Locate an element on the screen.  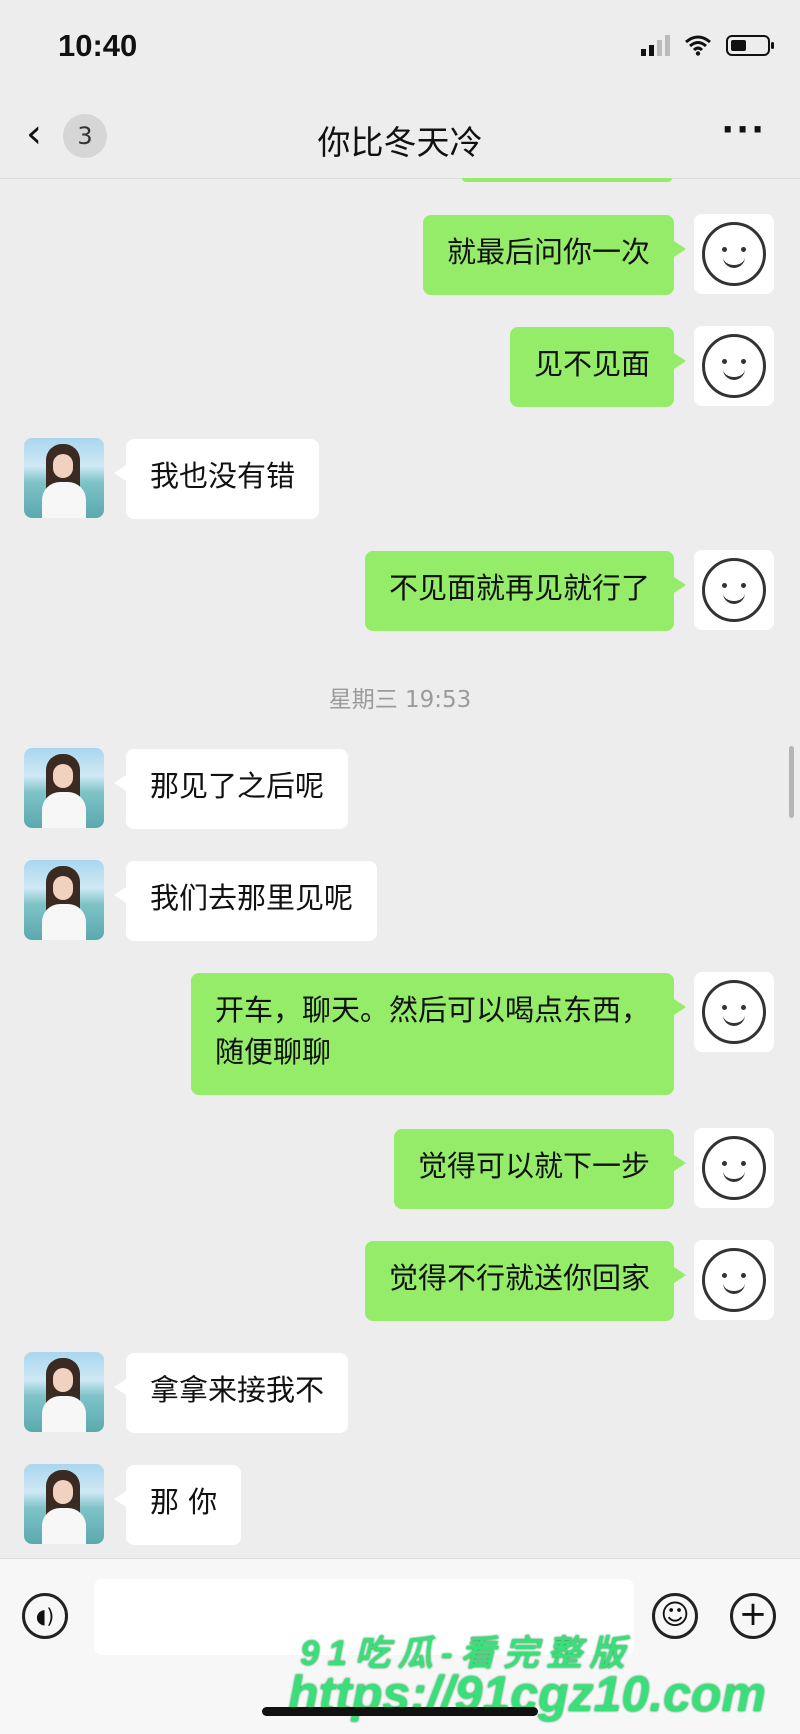
sent-message-bubble: 开车，聊天。然后可以喝点东西， 随便聊聊 is located at coordinates (438, 1034).